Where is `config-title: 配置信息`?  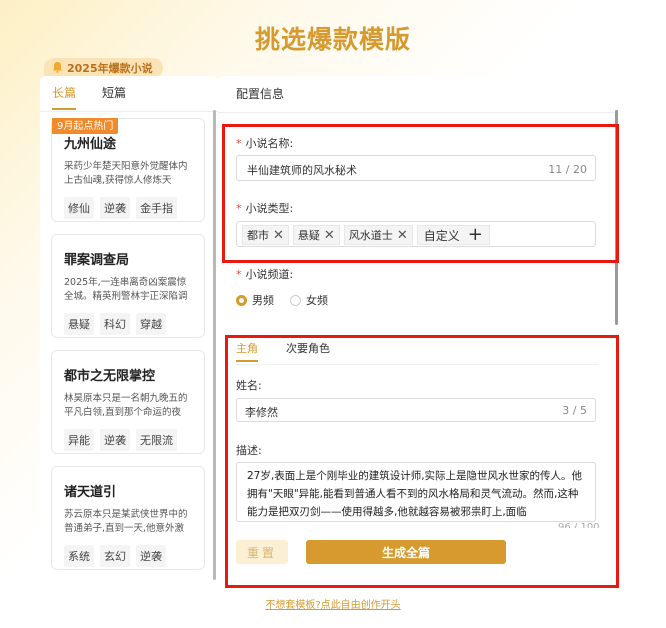
config-title: 配置信息 is located at coordinates (260, 94).